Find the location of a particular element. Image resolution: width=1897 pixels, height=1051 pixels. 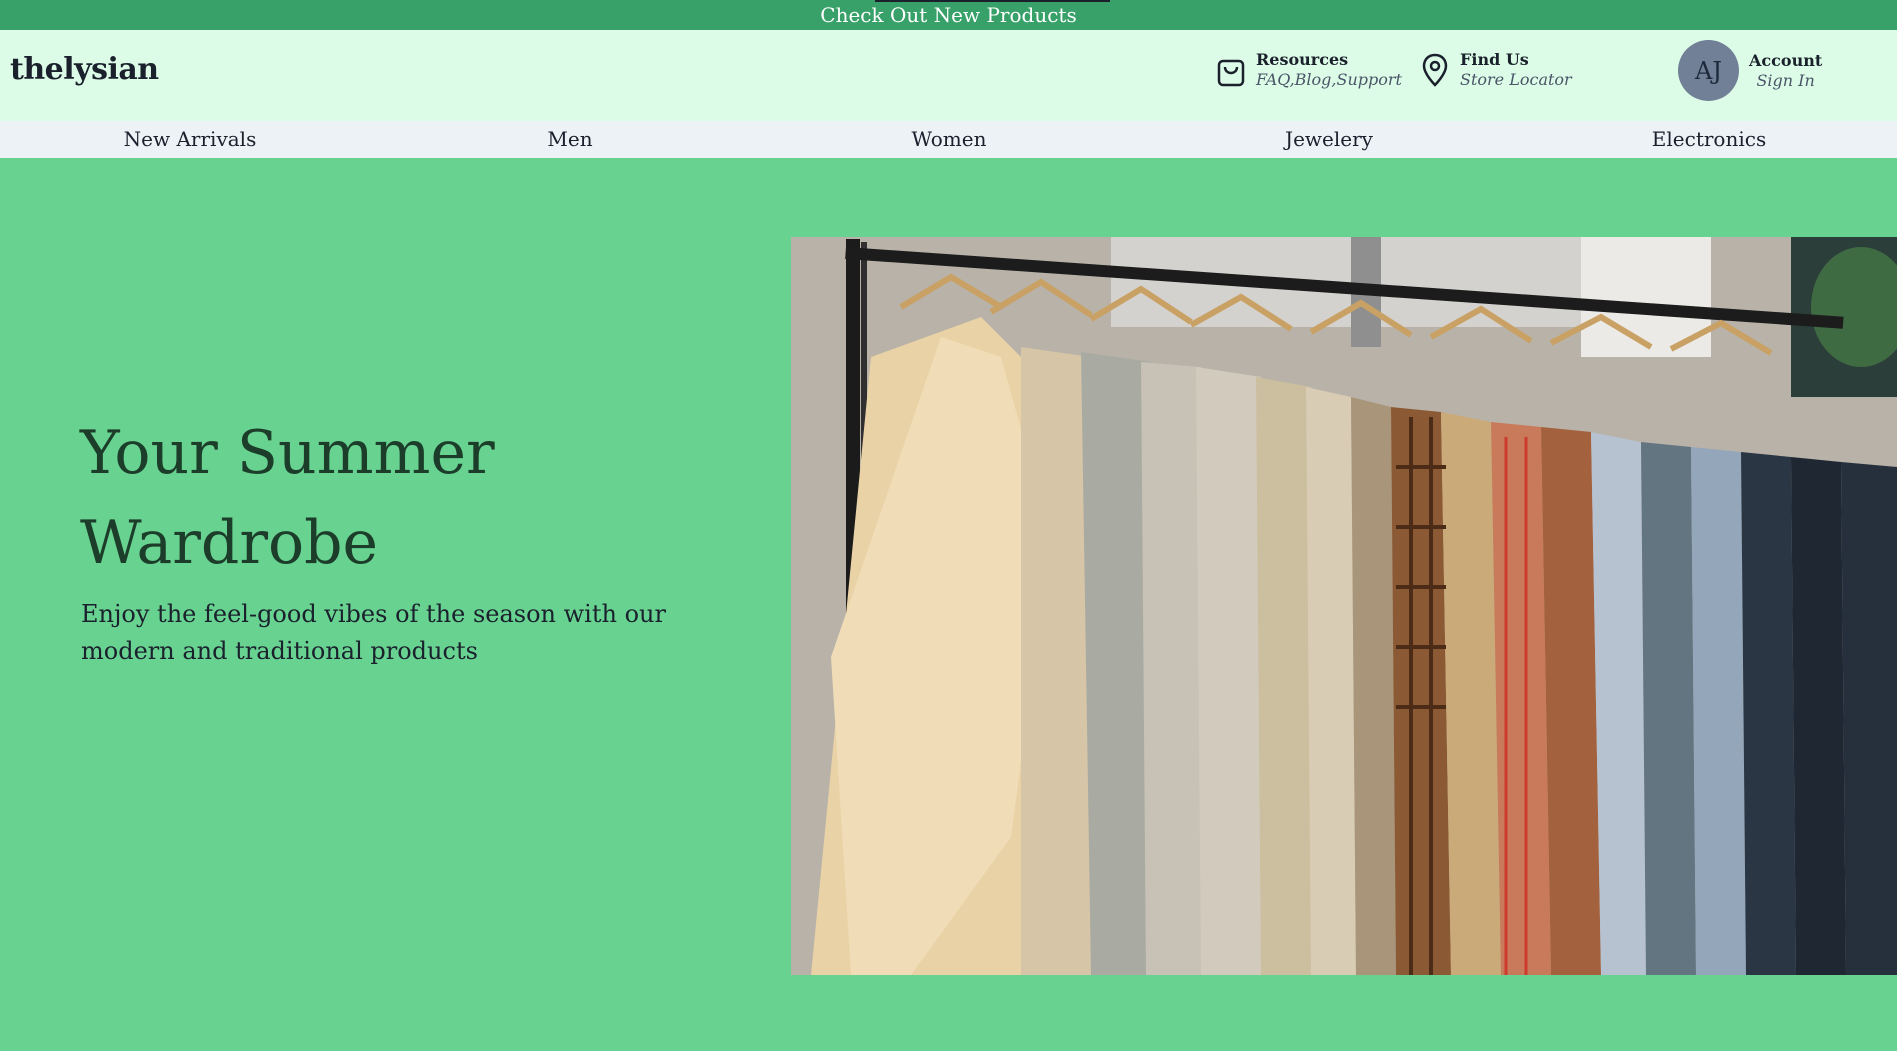

announcement-text: Check Out New Products is located at coordinates (948, 15).